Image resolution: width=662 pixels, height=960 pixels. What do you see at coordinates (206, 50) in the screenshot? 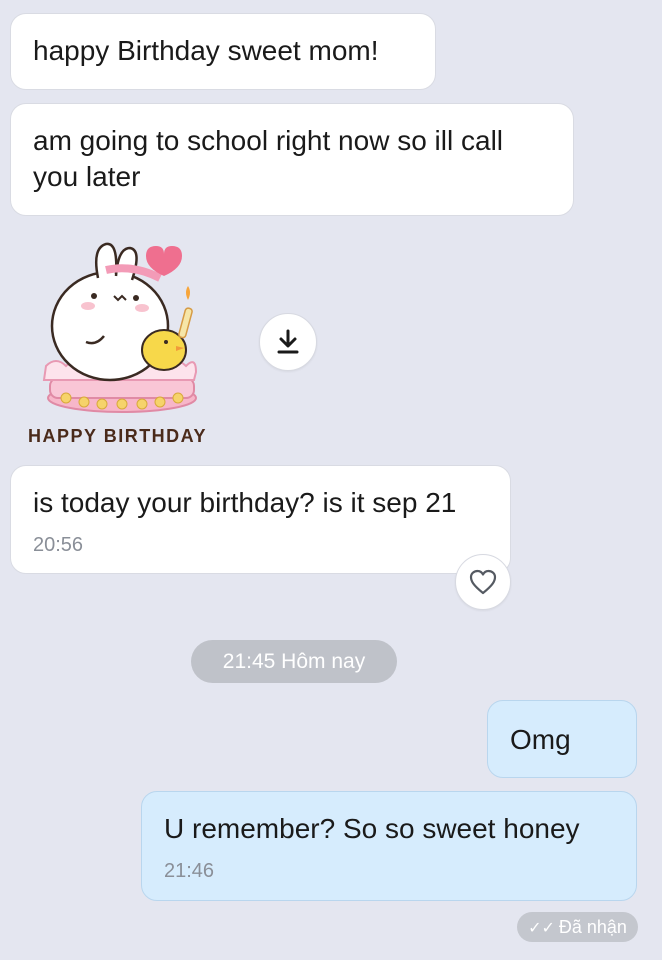
I see `message-text: happy Birthday sweet mom!` at bounding box center [206, 50].